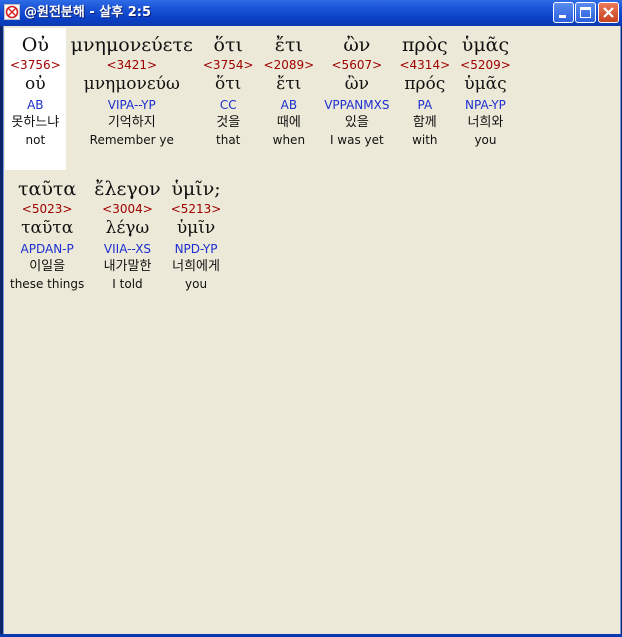  I want to click on lemma-word: ὑμᾶς, so click(485, 84).